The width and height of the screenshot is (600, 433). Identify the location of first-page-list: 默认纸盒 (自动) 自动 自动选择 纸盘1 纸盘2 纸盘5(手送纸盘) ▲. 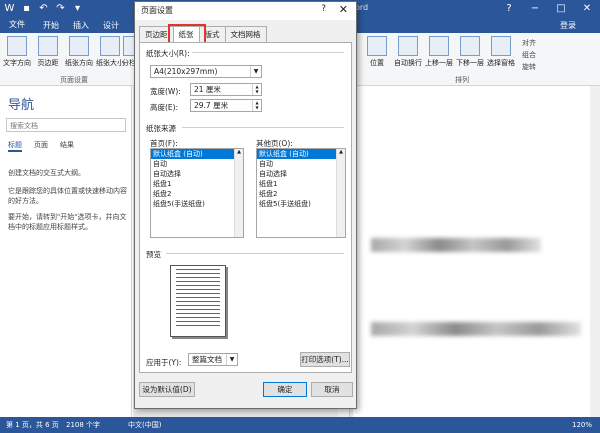
(197, 193).